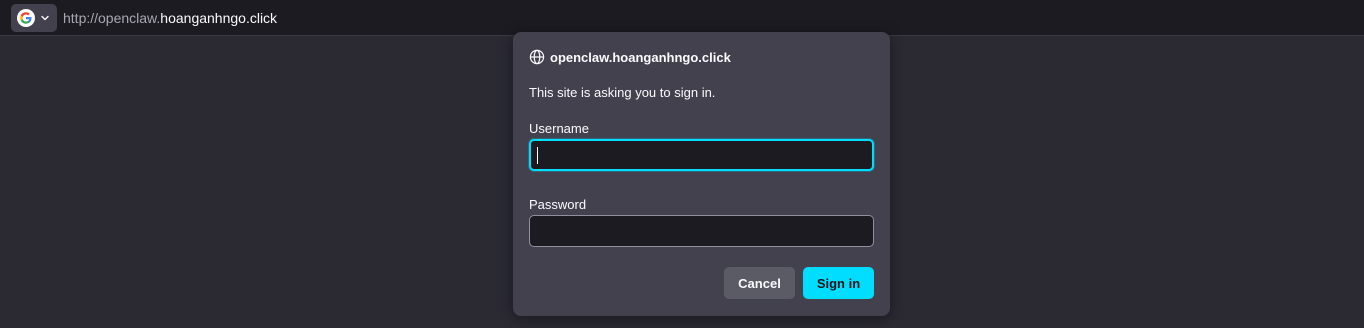 Image resolution: width=1364 pixels, height=328 pixels. I want to click on search-engine-selector, so click(34, 18).